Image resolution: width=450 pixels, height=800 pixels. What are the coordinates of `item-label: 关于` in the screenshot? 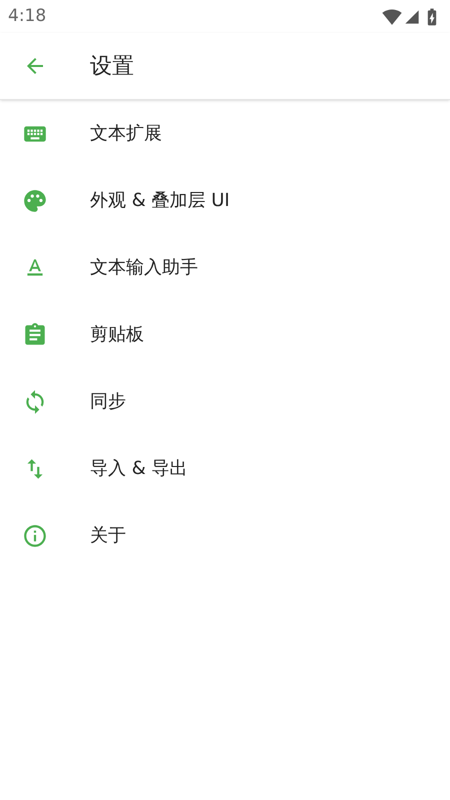 It's located at (108, 536).